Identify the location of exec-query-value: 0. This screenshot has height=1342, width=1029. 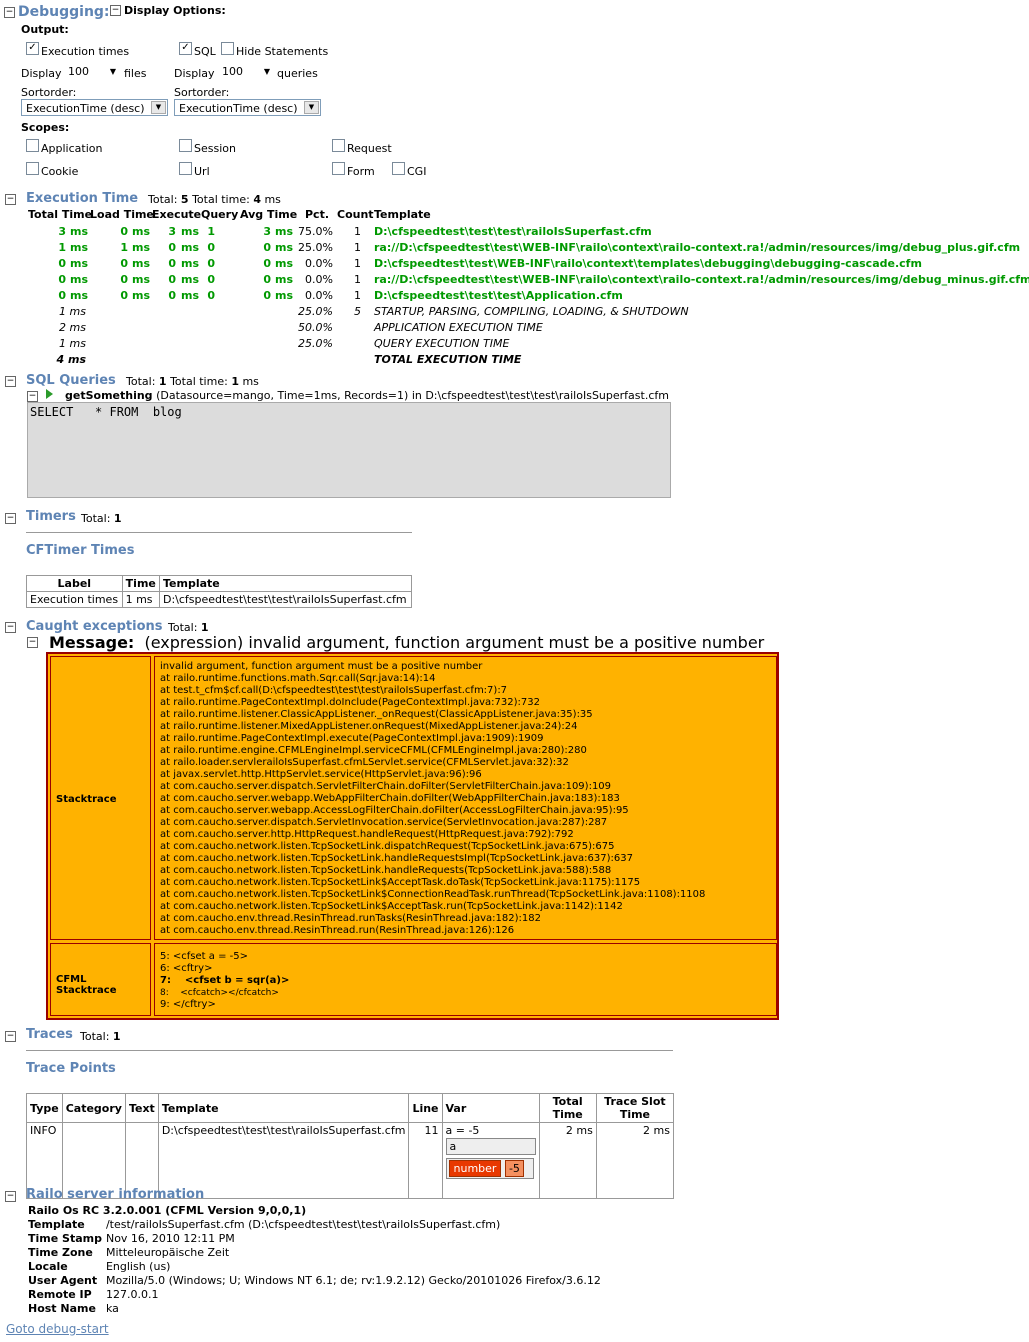
(211, 279).